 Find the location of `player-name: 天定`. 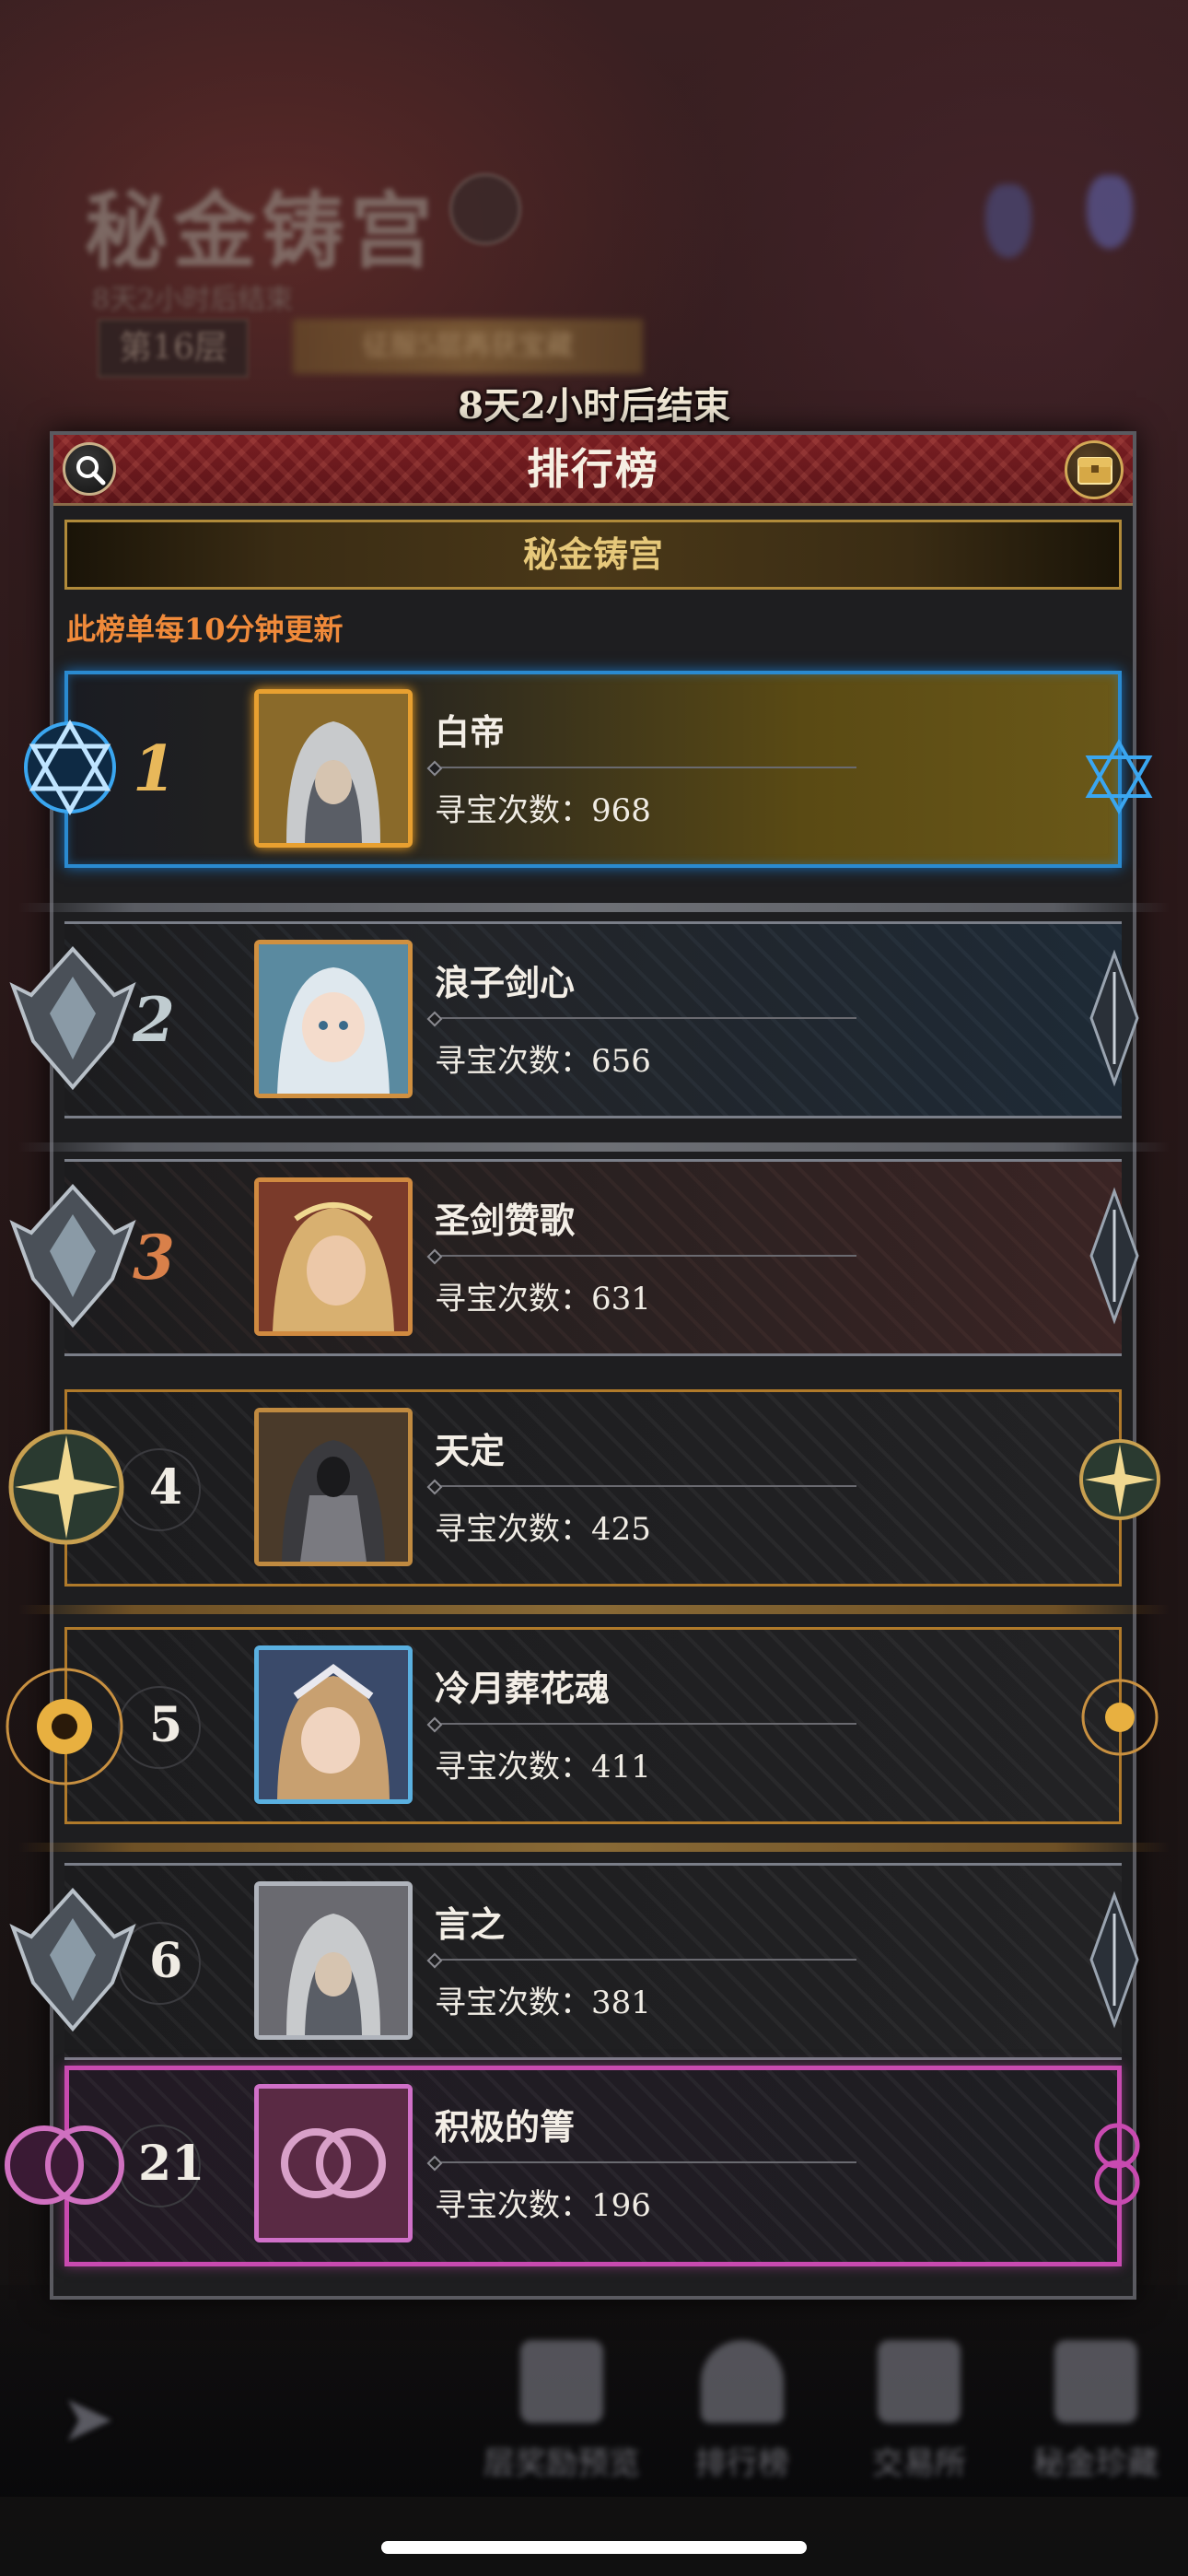

player-name: 天定 is located at coordinates (470, 1450).